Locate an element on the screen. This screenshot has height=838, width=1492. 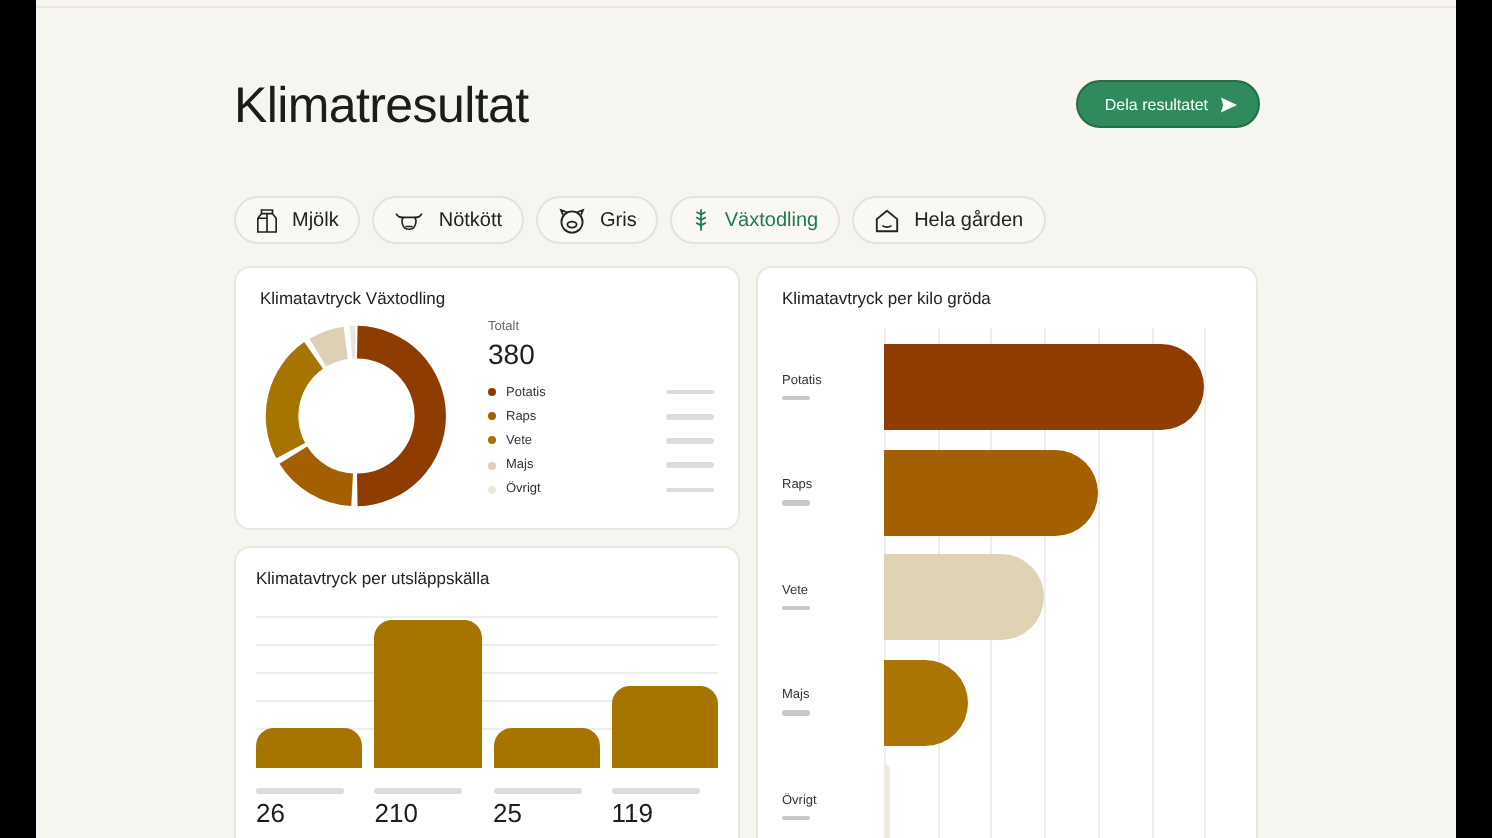
card-title: Klimatavtryck per utsläppskälla is located at coordinates (374, 578).